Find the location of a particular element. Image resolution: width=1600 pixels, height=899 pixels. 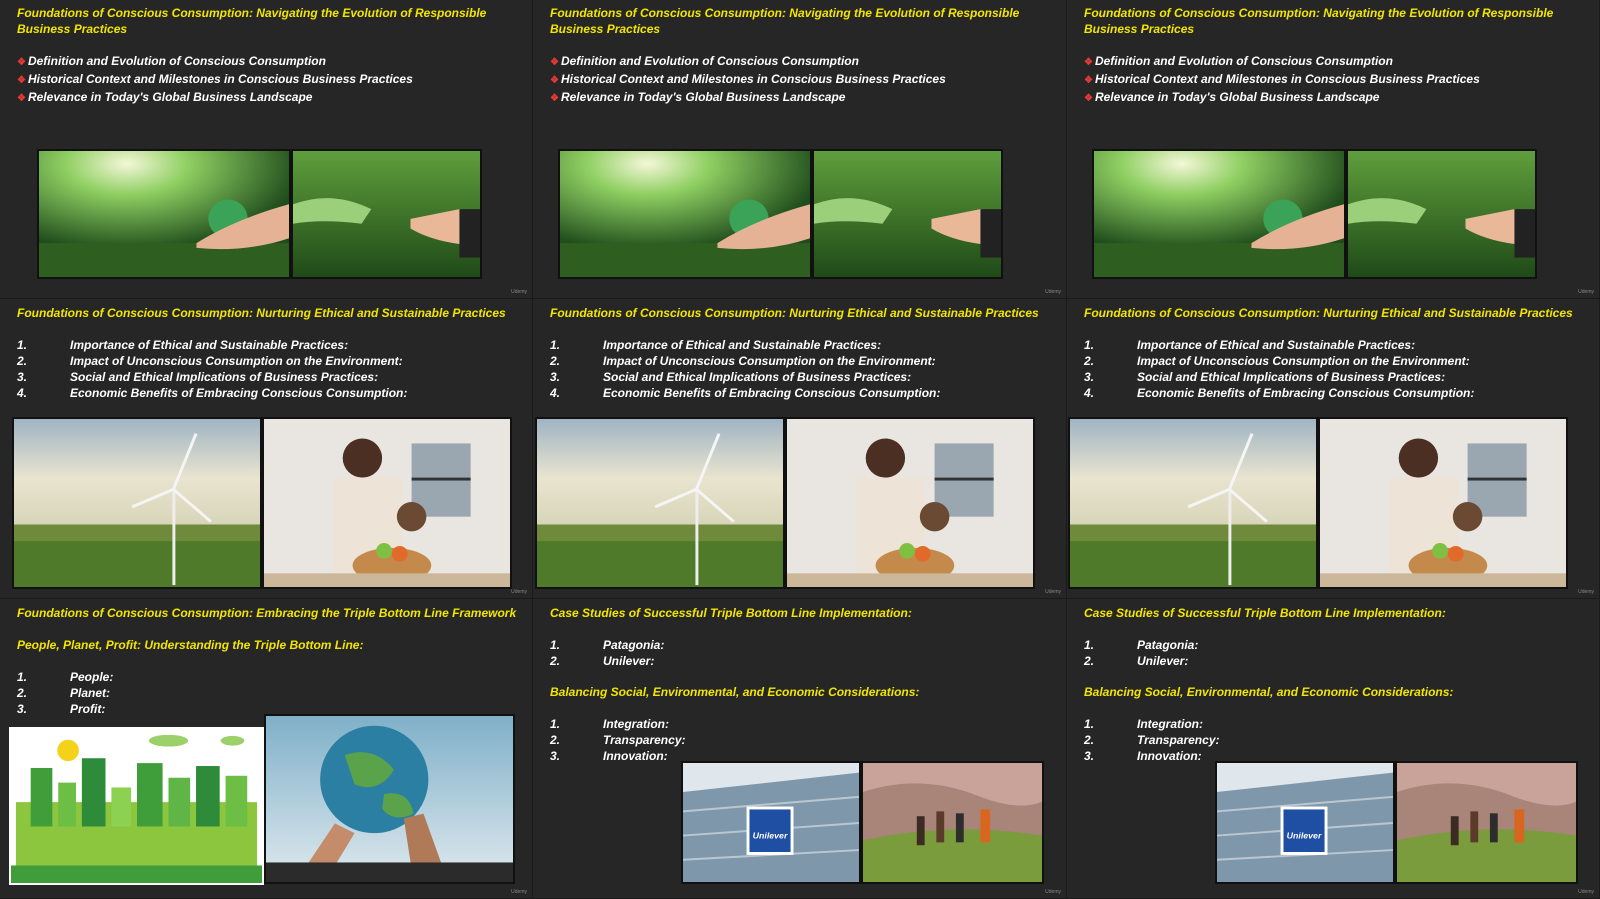

list-item: 2. Transparency: is located at coordinates (1152, 740).